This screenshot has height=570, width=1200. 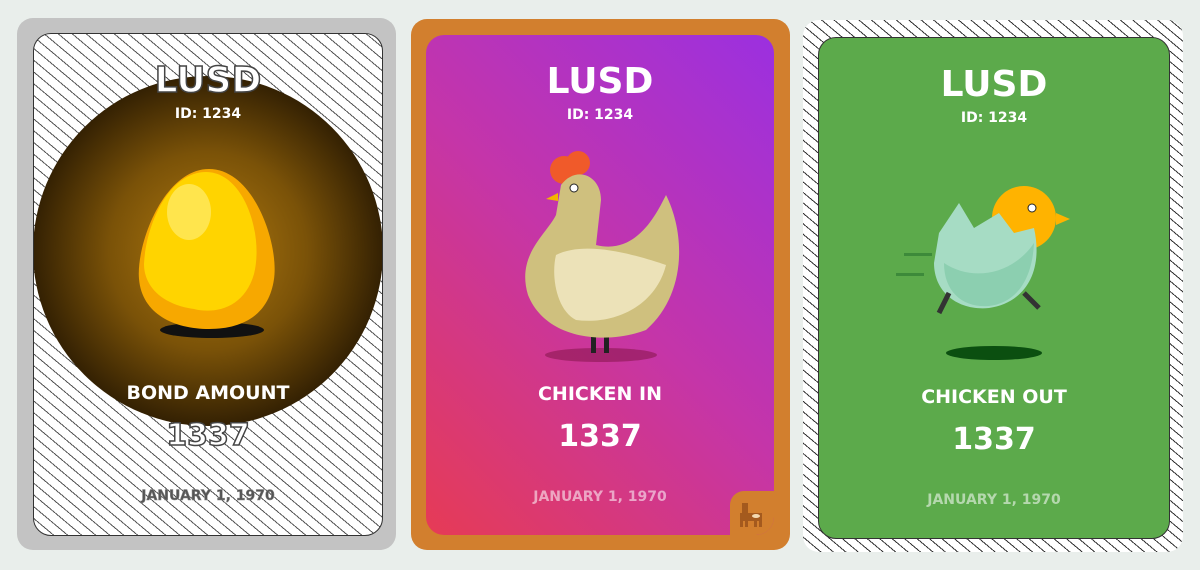 I want to click on card-label: CHICKEN OUT, so click(x=994, y=397).